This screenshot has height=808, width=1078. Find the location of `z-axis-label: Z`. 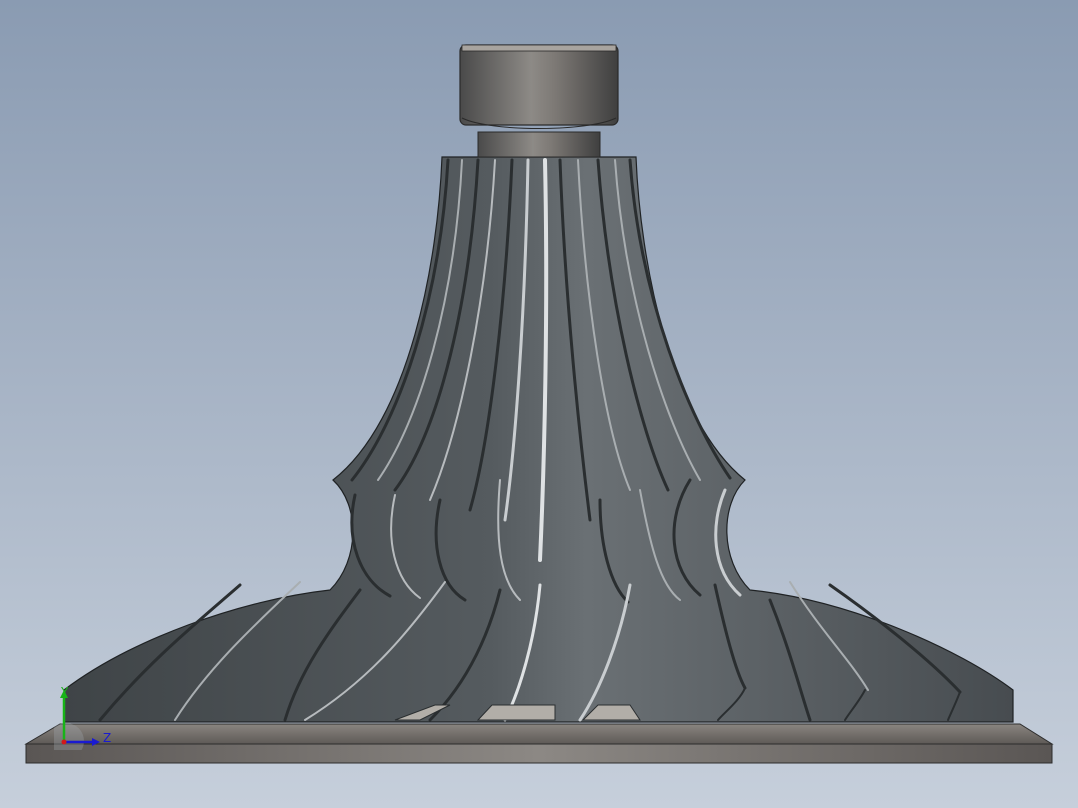

z-axis-label: Z is located at coordinates (107, 738).